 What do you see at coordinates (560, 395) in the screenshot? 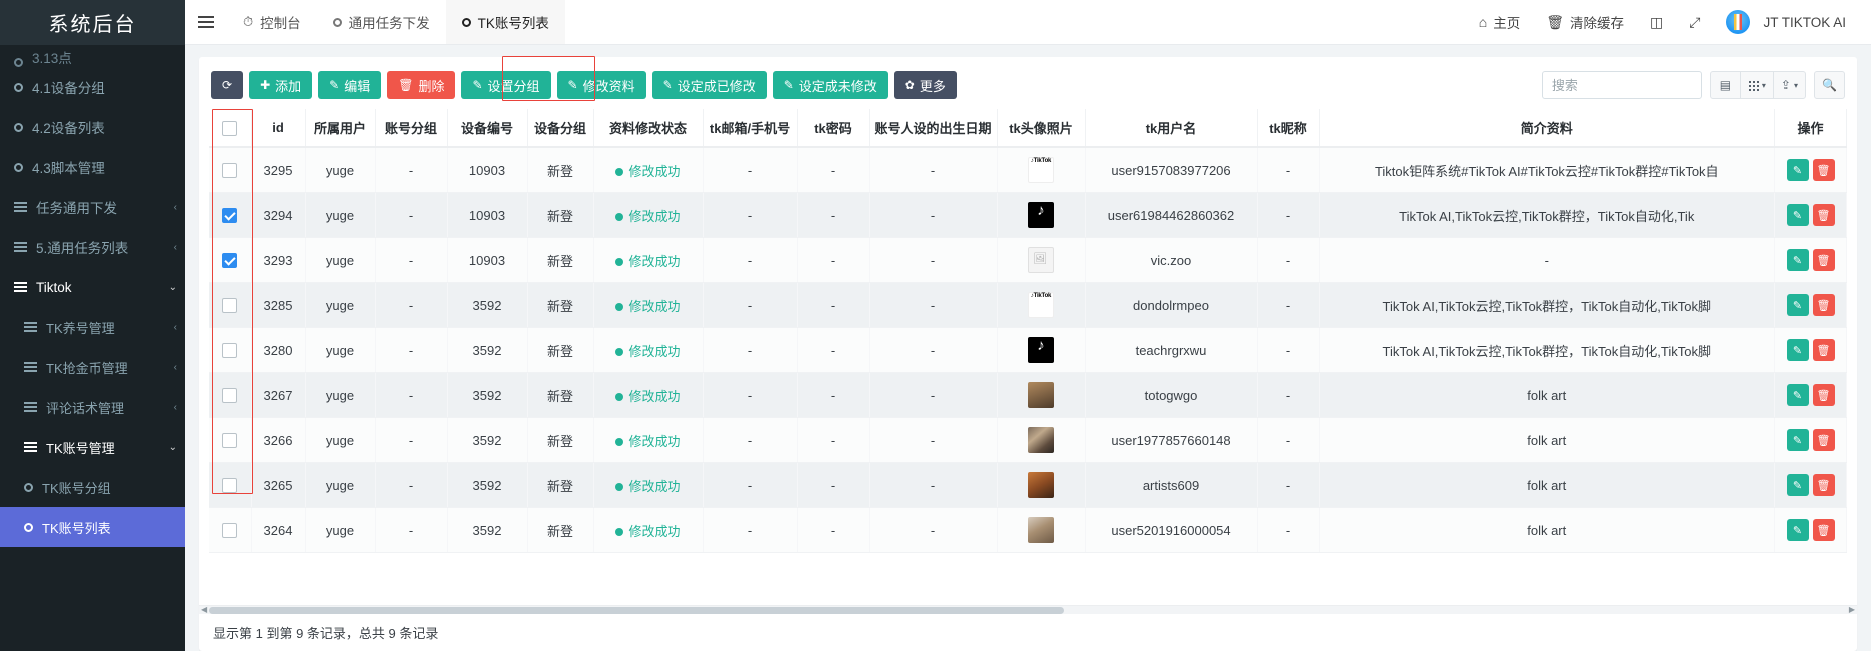
I see `cell-device-group: 新登` at bounding box center [560, 395].